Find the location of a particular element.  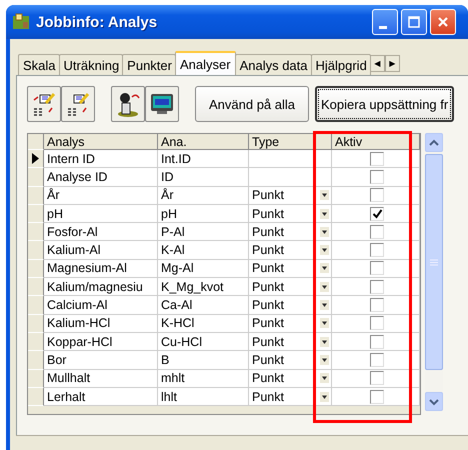

row-selector is located at coordinates (36, 159).